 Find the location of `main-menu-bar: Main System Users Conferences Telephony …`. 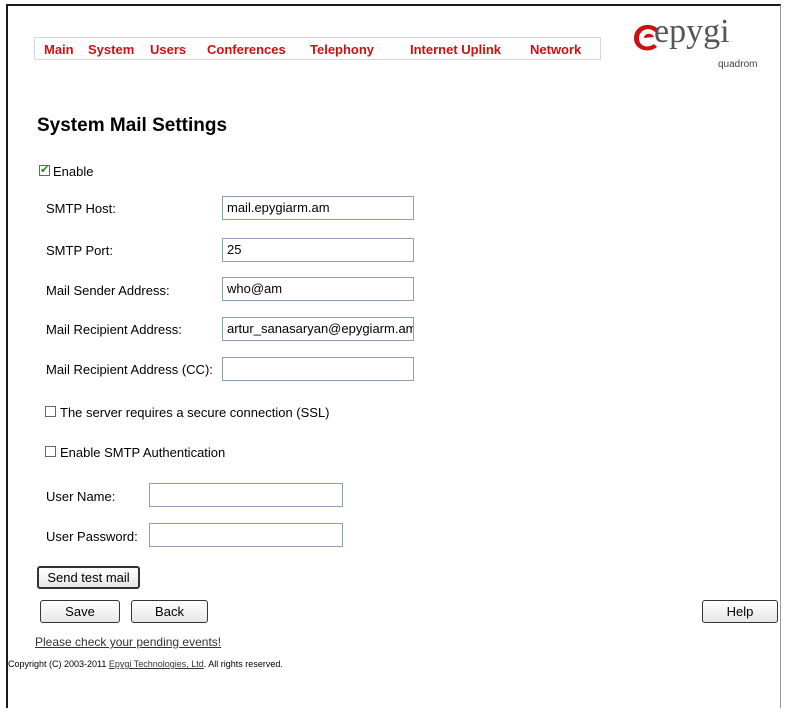

main-menu-bar: Main System Users Conferences Telephony … is located at coordinates (317, 48).